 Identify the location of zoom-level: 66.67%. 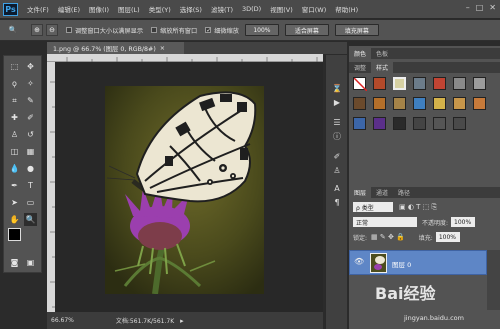
(62, 320).